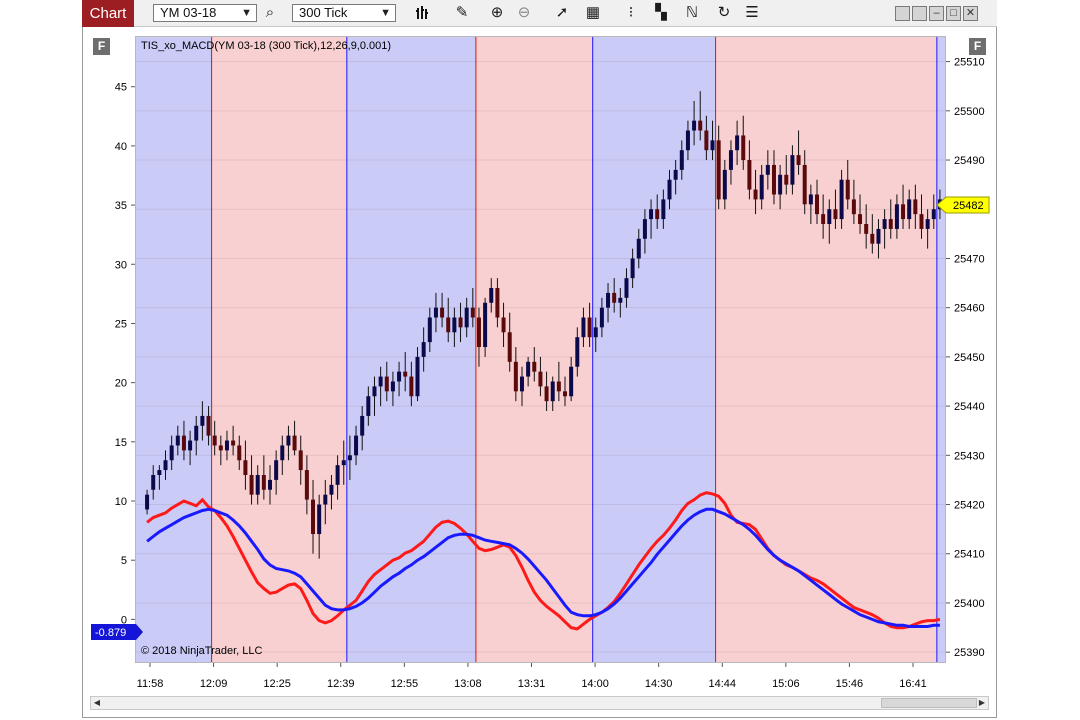 The image size is (1080, 720). What do you see at coordinates (341, 684) in the screenshot?
I see `time-tick-label: 12:39` at bounding box center [341, 684].